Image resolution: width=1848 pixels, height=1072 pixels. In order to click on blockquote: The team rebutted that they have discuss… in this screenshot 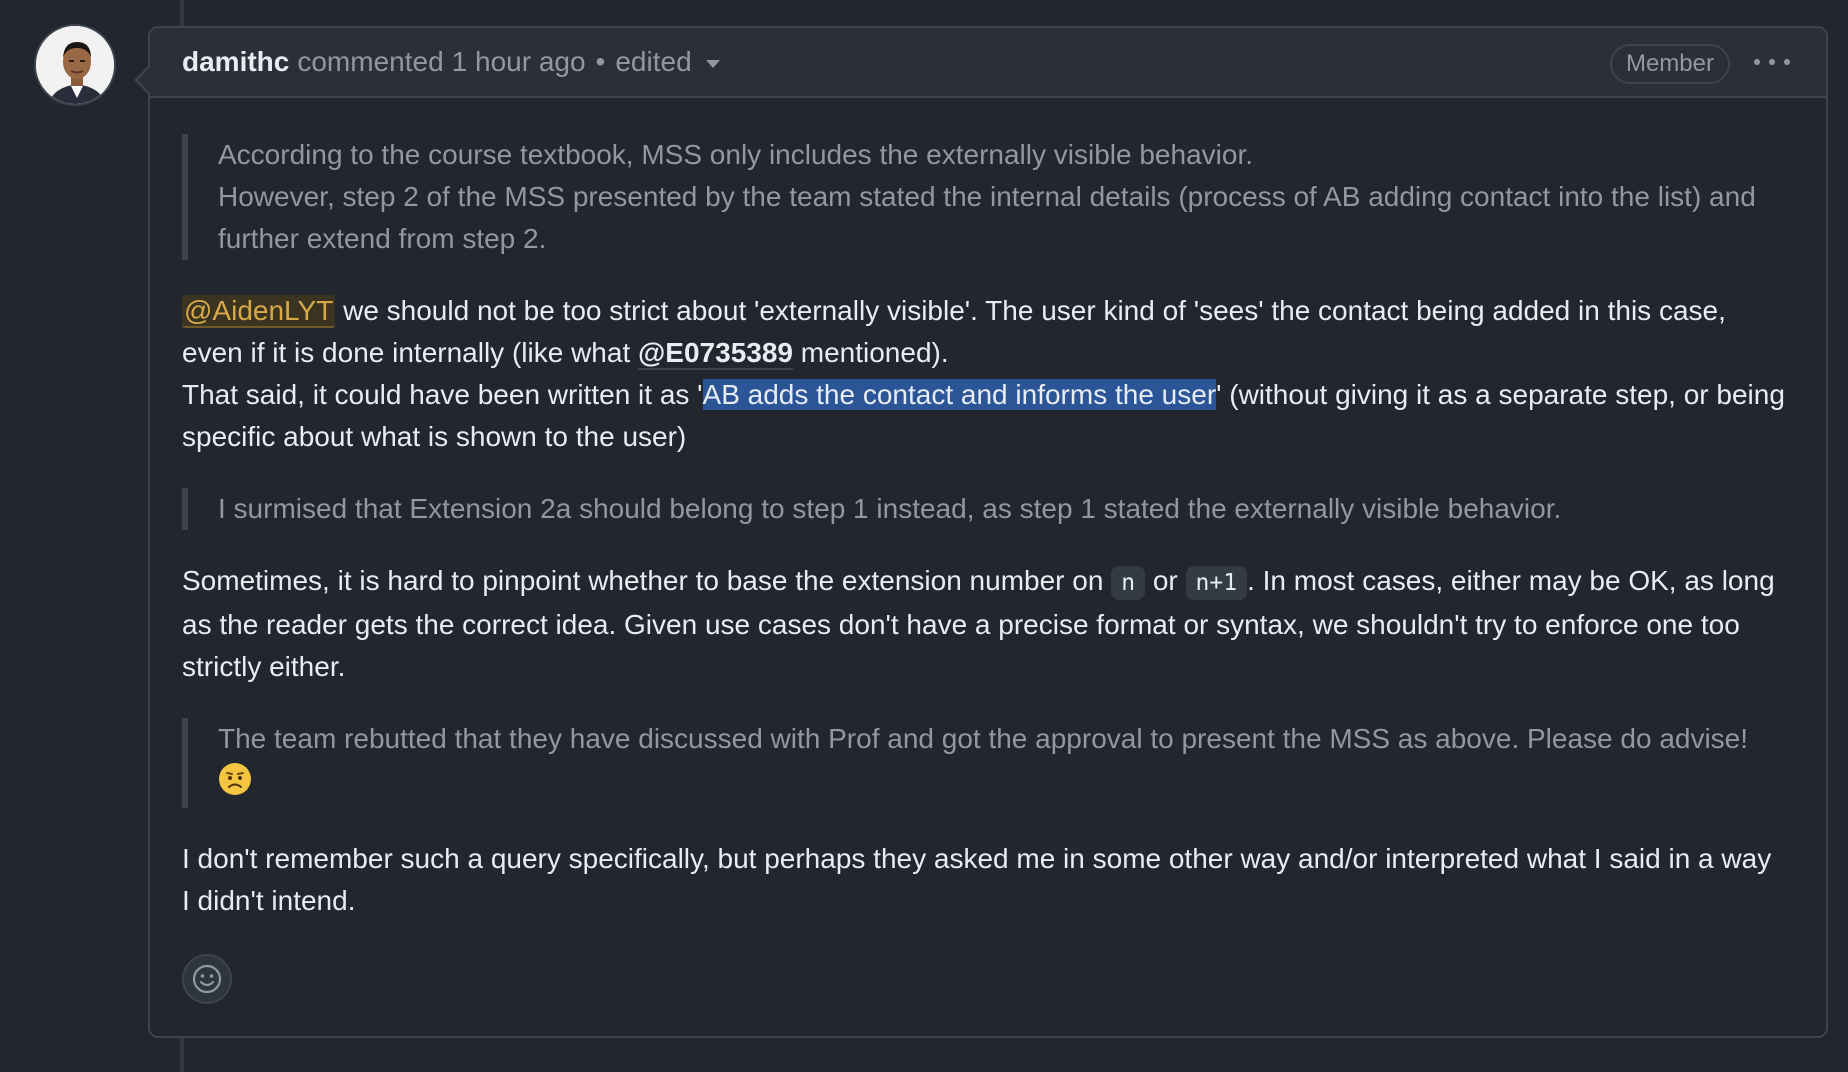, I will do `click(984, 763)`.